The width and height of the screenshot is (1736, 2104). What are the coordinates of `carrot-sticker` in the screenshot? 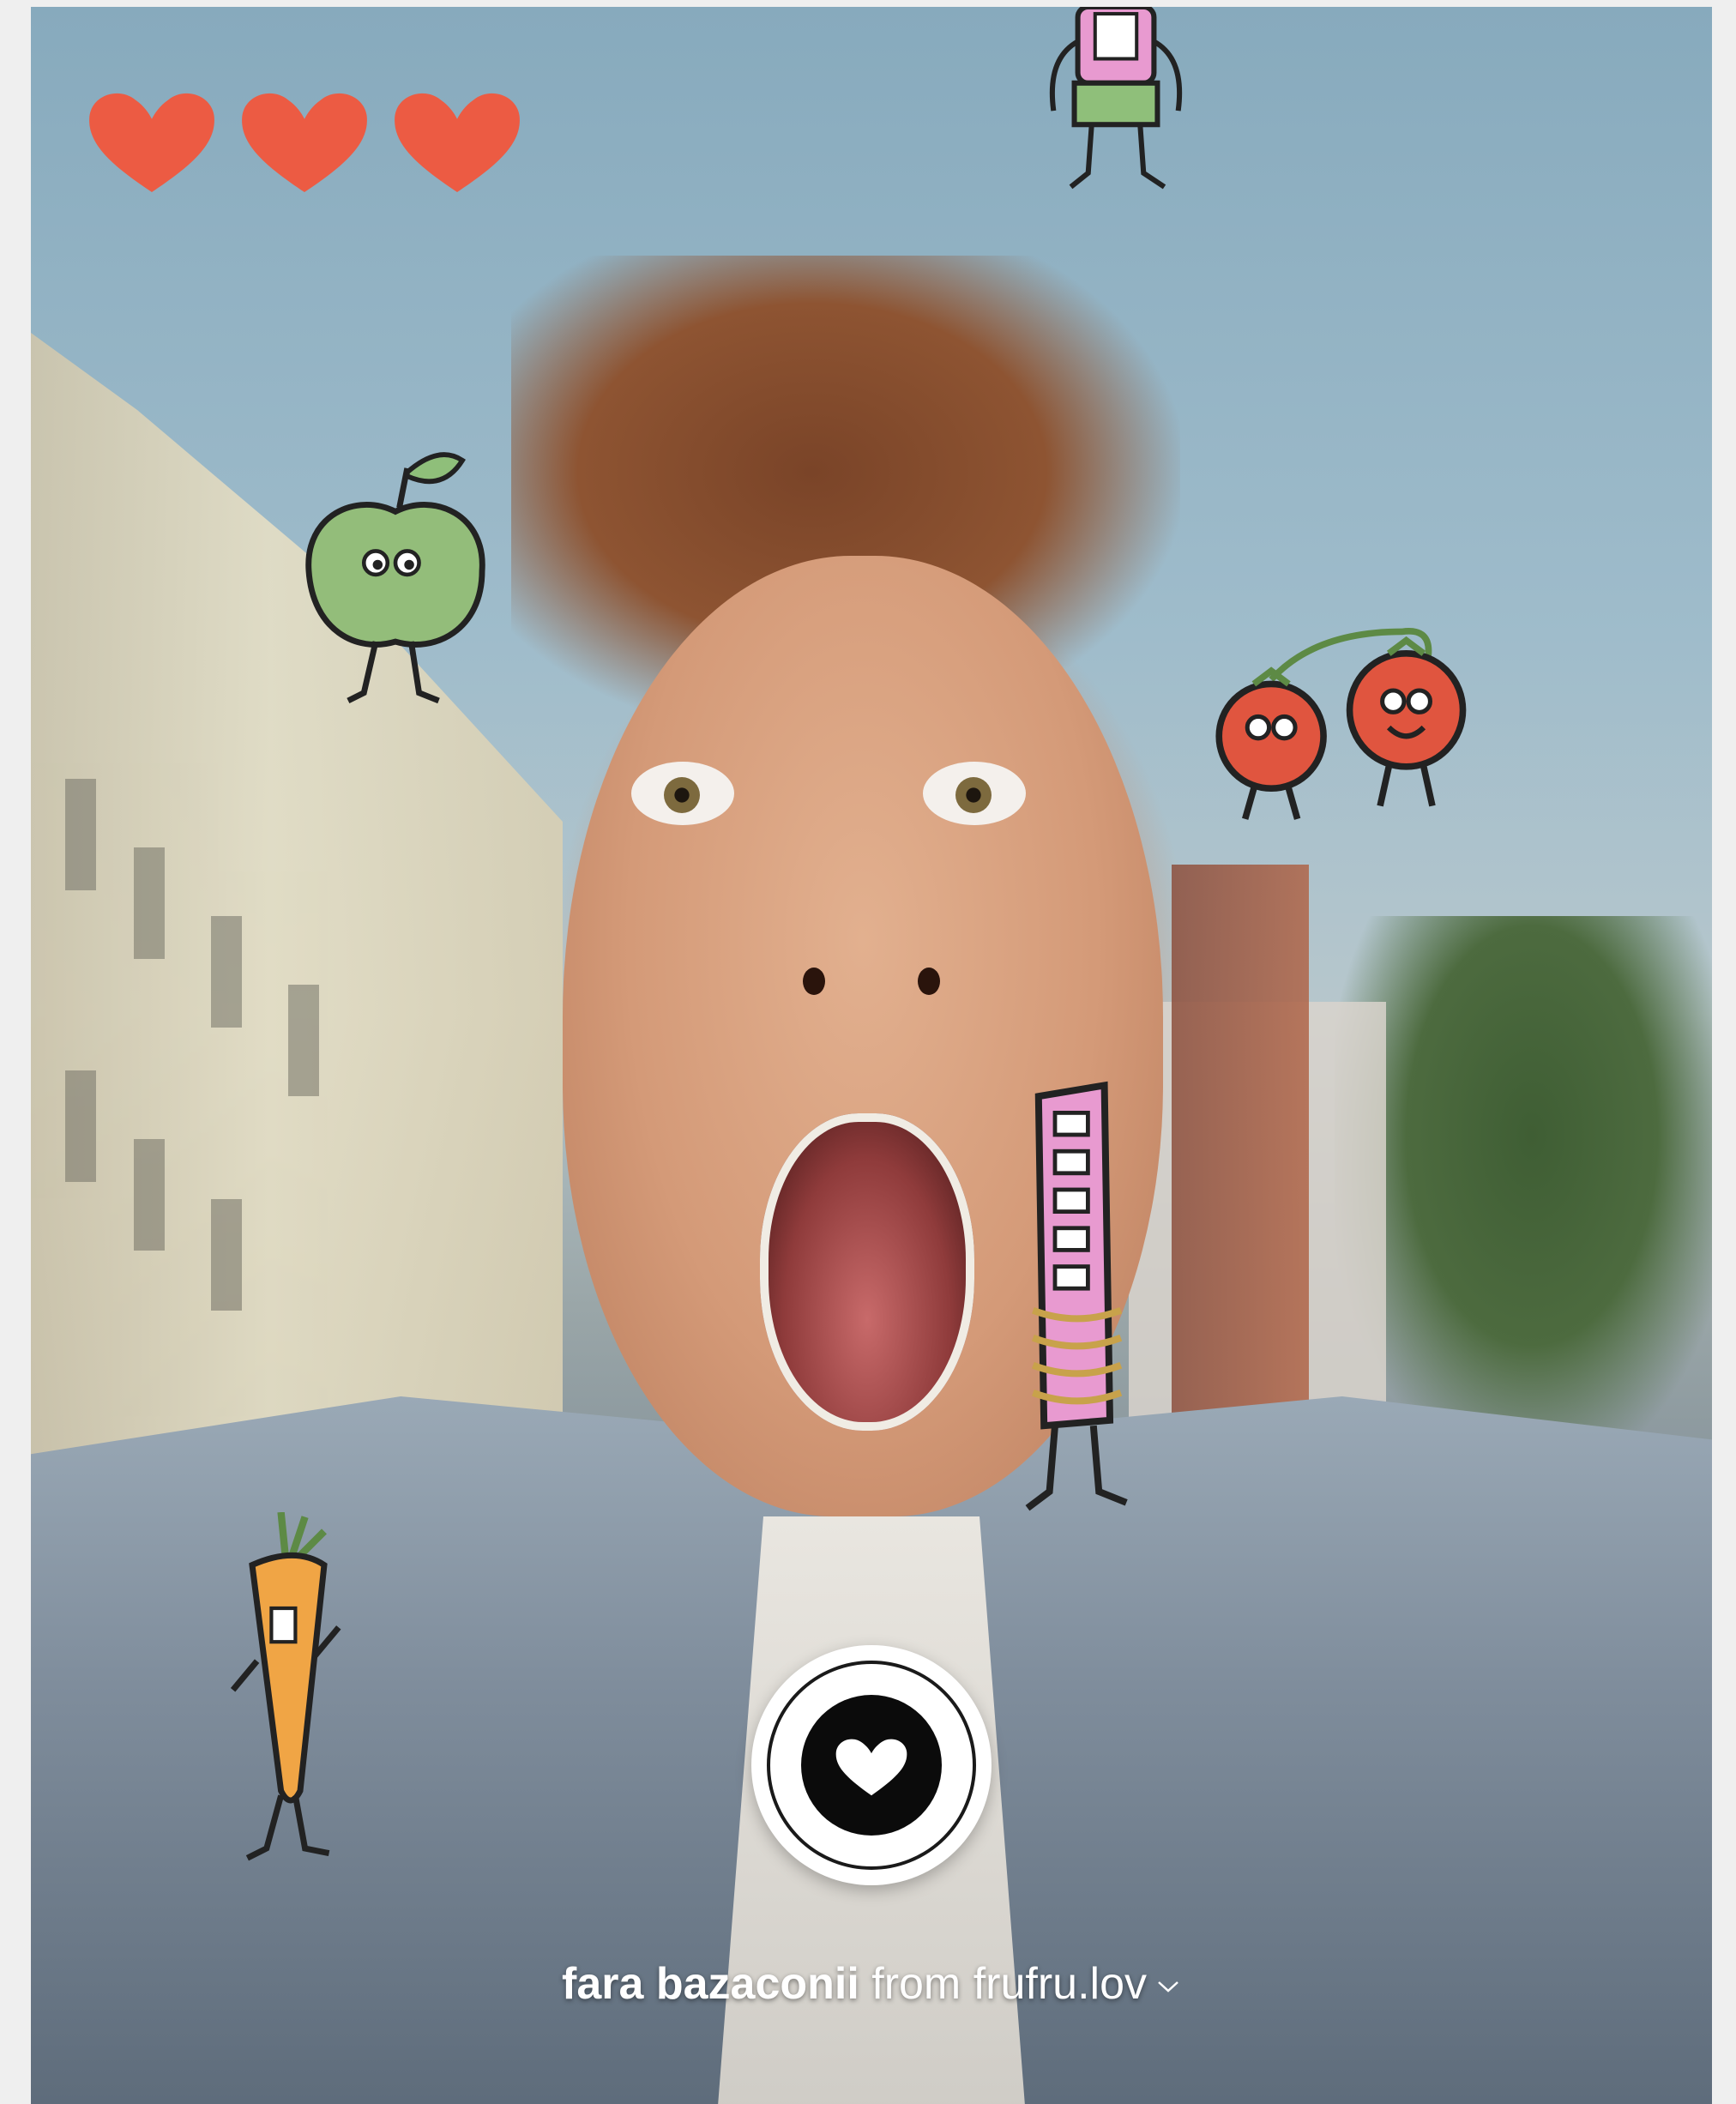 It's located at (285, 1687).